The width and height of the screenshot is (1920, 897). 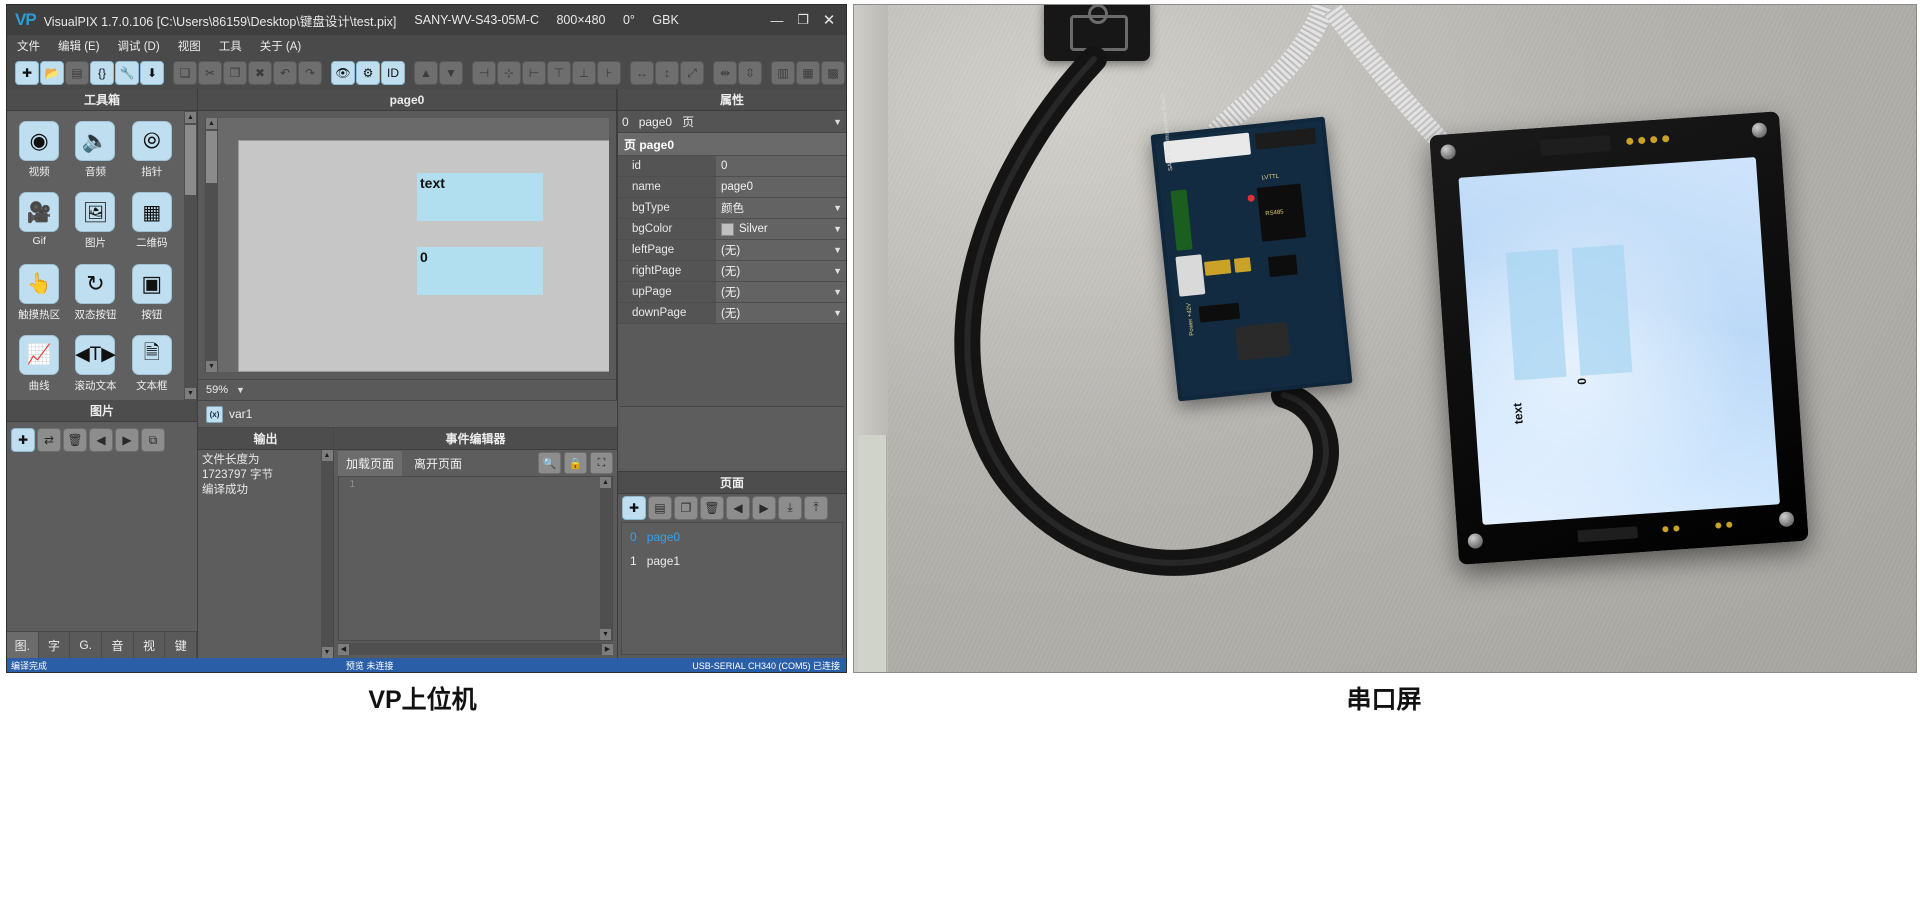 I want to click on code-editor: 1 ▲ ▼, so click(x=475, y=558).